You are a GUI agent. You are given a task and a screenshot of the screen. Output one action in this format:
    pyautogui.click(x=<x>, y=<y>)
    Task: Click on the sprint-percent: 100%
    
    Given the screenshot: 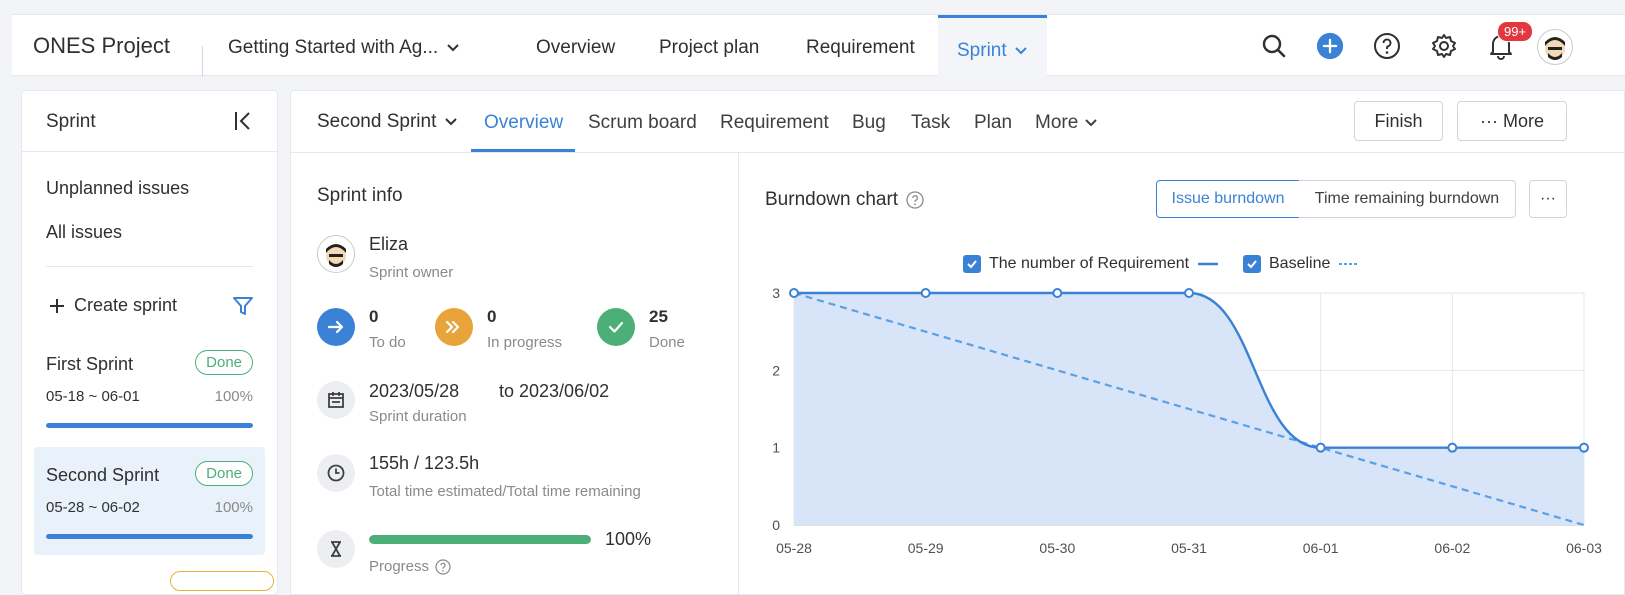 What is the action you would take?
    pyautogui.click(x=233, y=396)
    